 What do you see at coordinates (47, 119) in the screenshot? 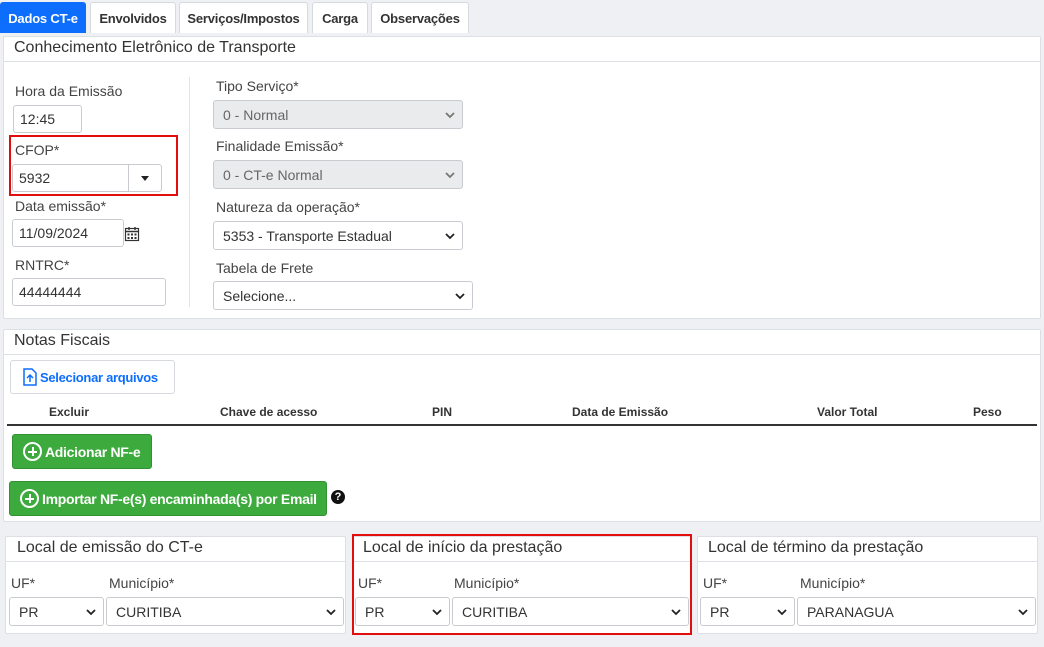
I see `hora-input: 12:45` at bounding box center [47, 119].